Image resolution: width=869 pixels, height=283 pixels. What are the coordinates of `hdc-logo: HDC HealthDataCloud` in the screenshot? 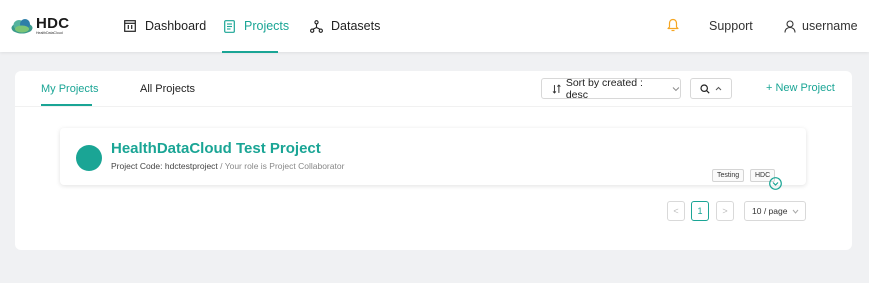 It's located at (40, 26).